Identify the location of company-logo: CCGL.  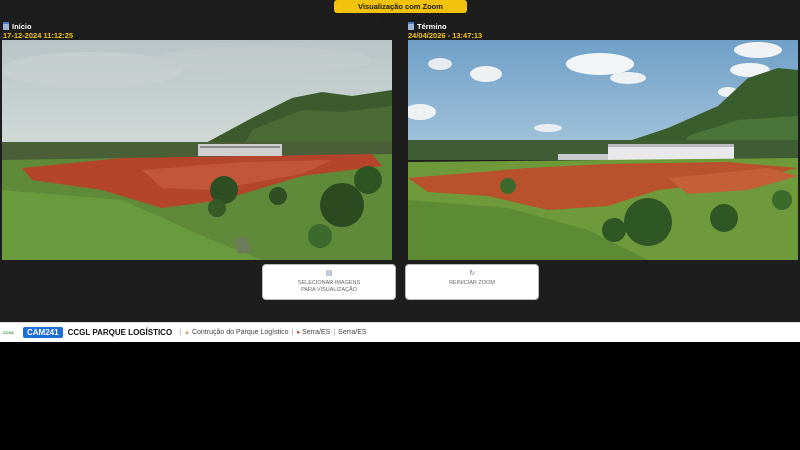
(9, 332).